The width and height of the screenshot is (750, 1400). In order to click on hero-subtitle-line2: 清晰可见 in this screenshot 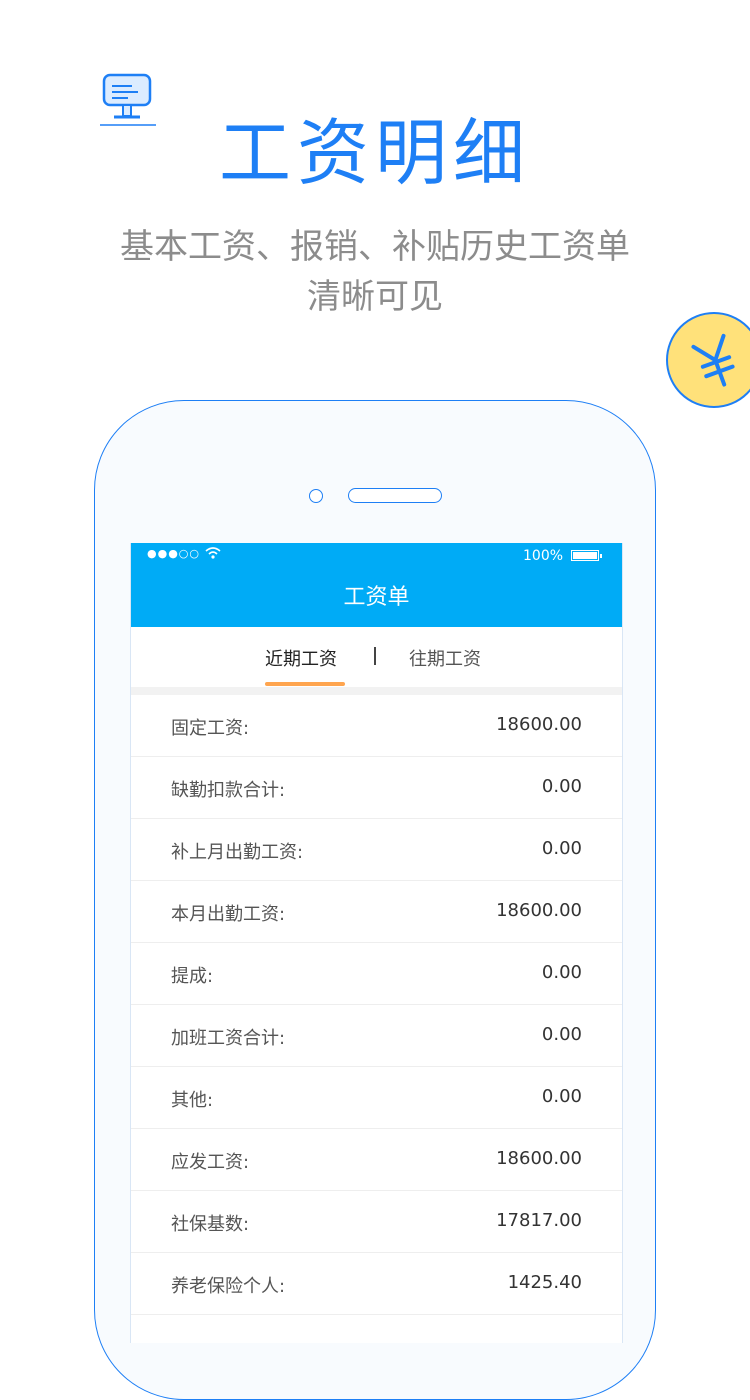, I will do `click(375, 297)`.